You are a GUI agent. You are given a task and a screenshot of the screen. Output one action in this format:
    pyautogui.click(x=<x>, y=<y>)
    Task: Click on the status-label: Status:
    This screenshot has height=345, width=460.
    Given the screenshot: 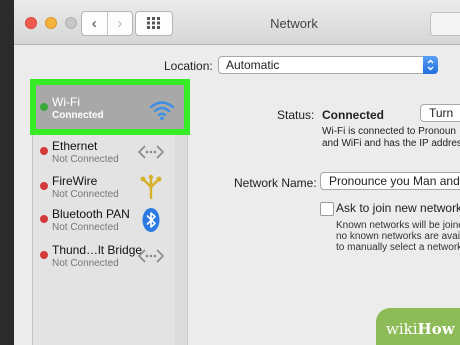 What is the action you would take?
    pyautogui.click(x=296, y=115)
    